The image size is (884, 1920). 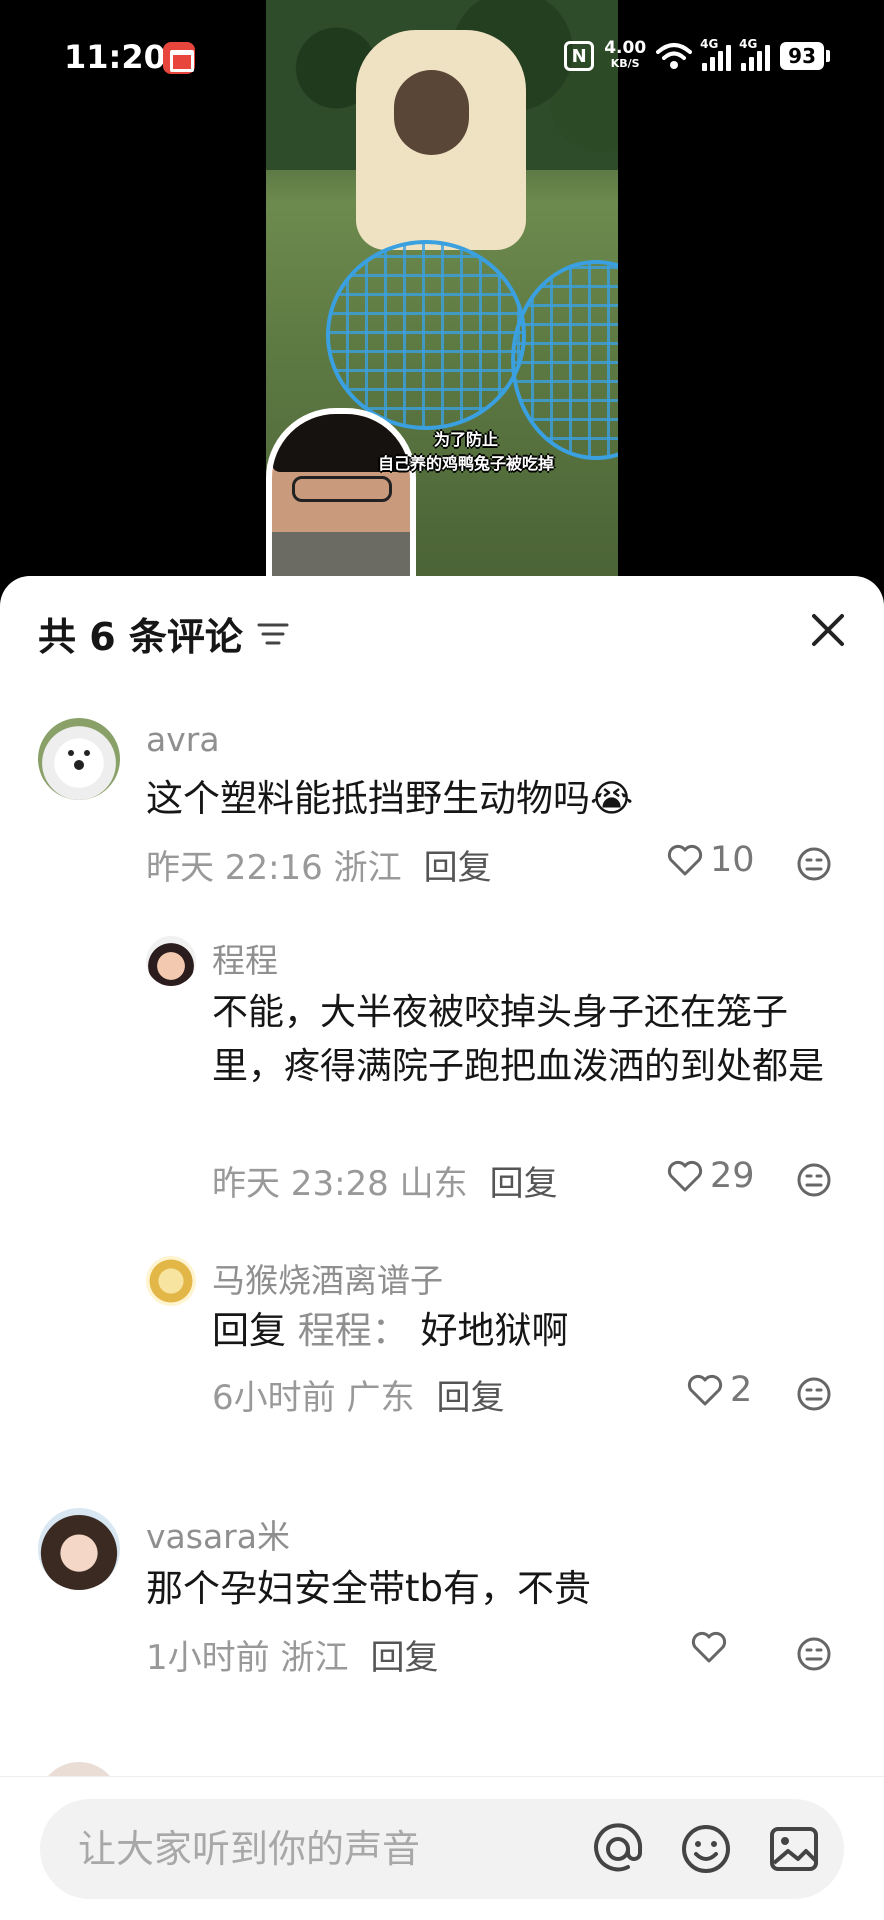 What do you see at coordinates (274, 868) in the screenshot?
I see `comment-time-location: 昨天 22:16 浙江` at bounding box center [274, 868].